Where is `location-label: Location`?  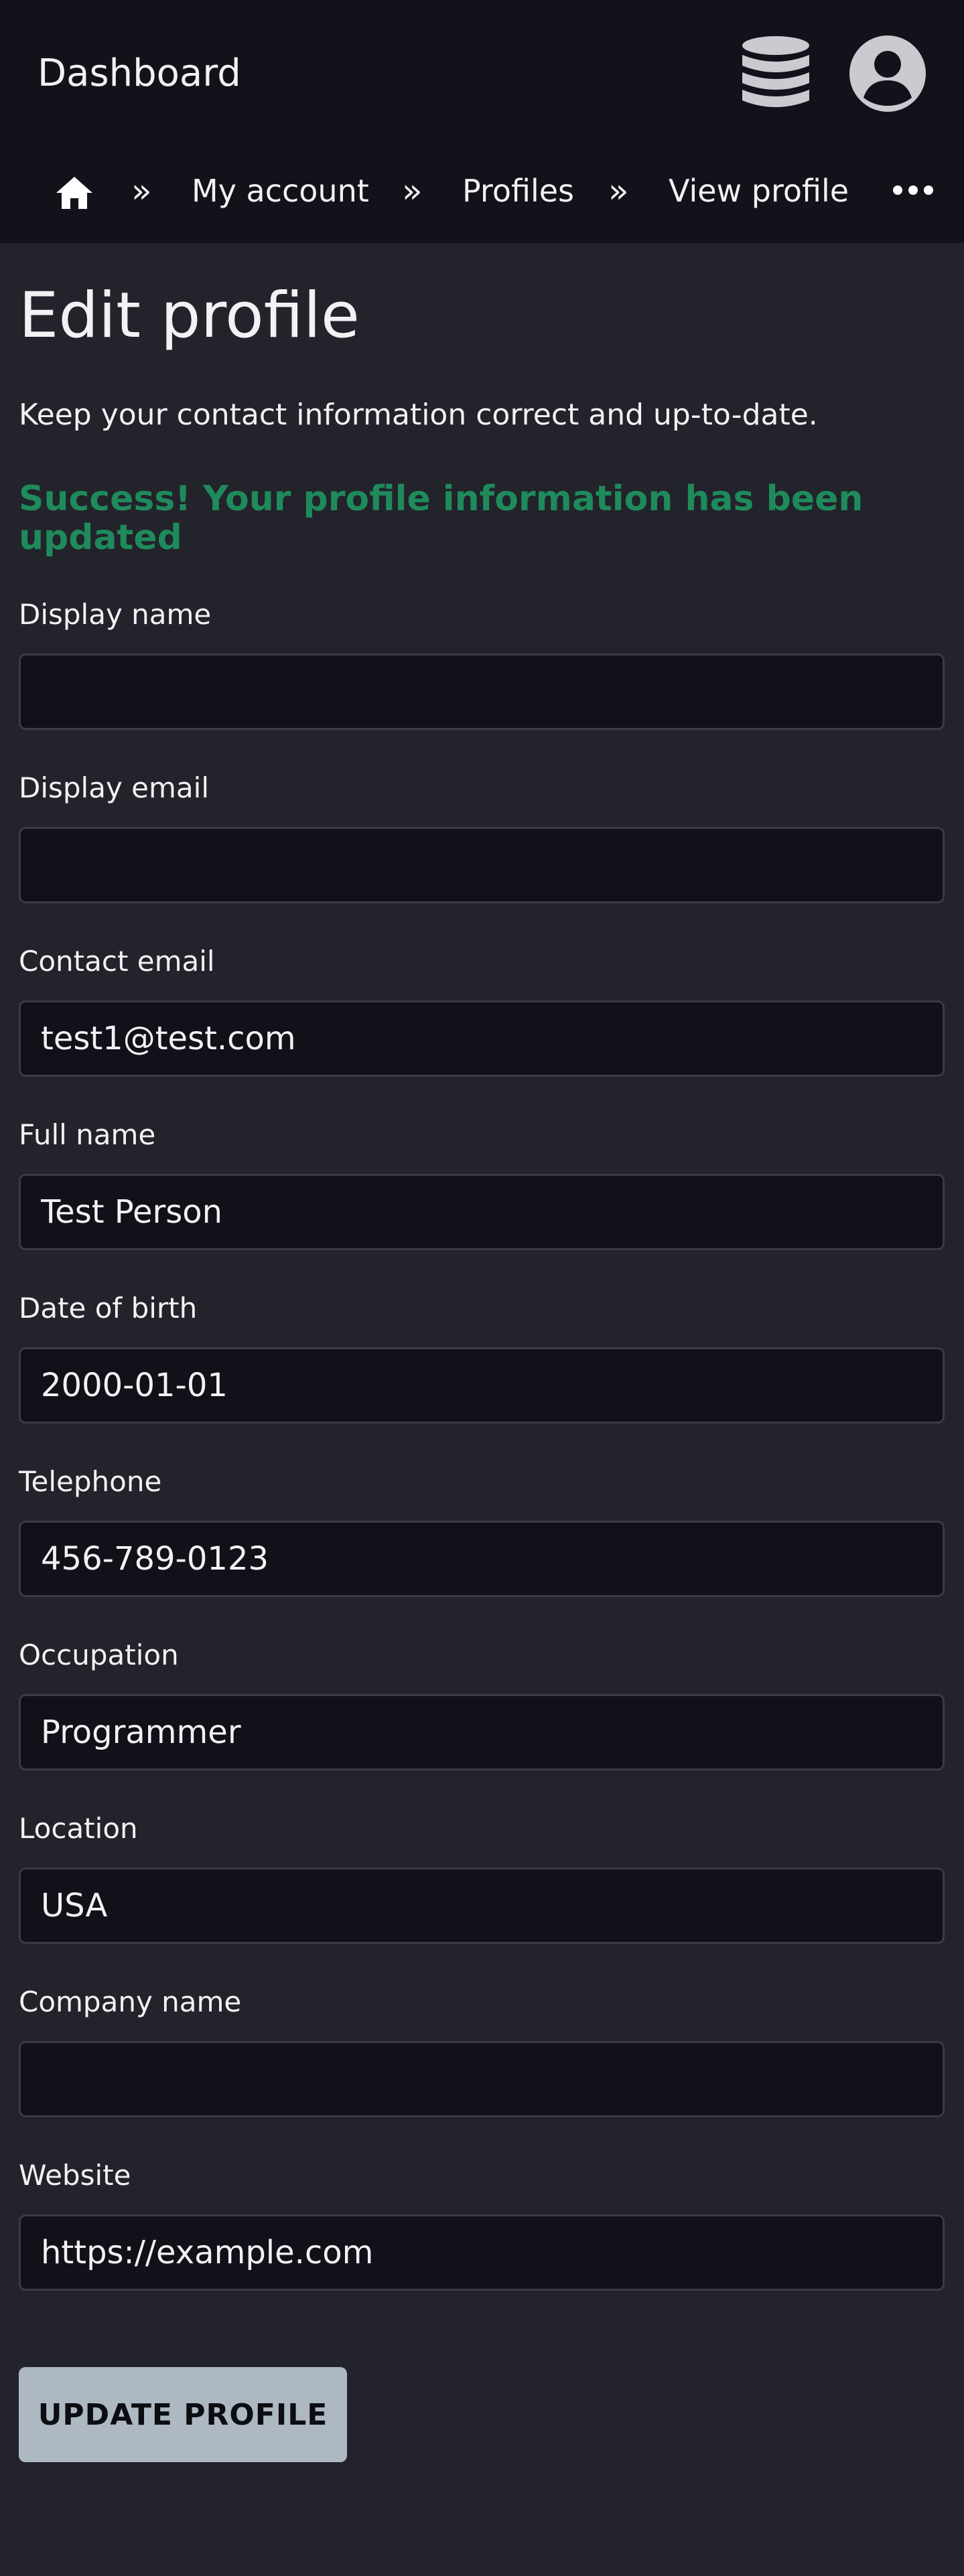 location-label: Location is located at coordinates (78, 1828).